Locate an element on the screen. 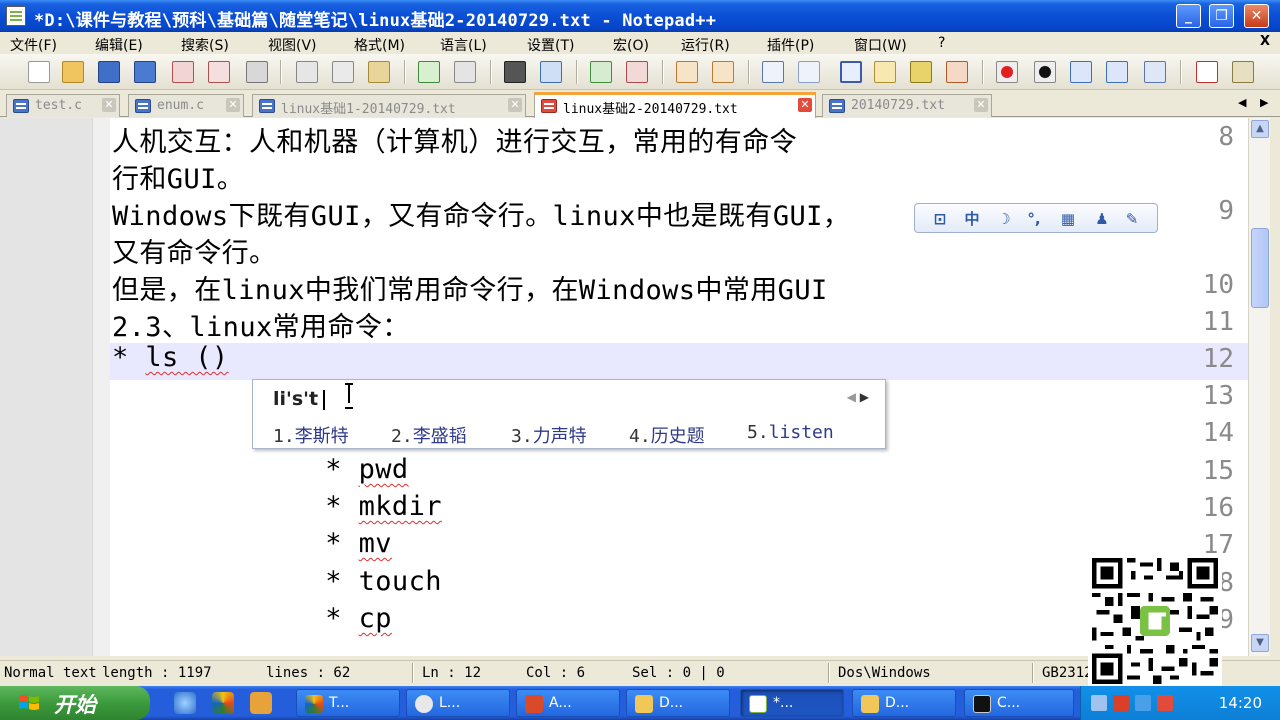 The image size is (1280, 720). code-line: * mkdir is located at coordinates (367, 506).